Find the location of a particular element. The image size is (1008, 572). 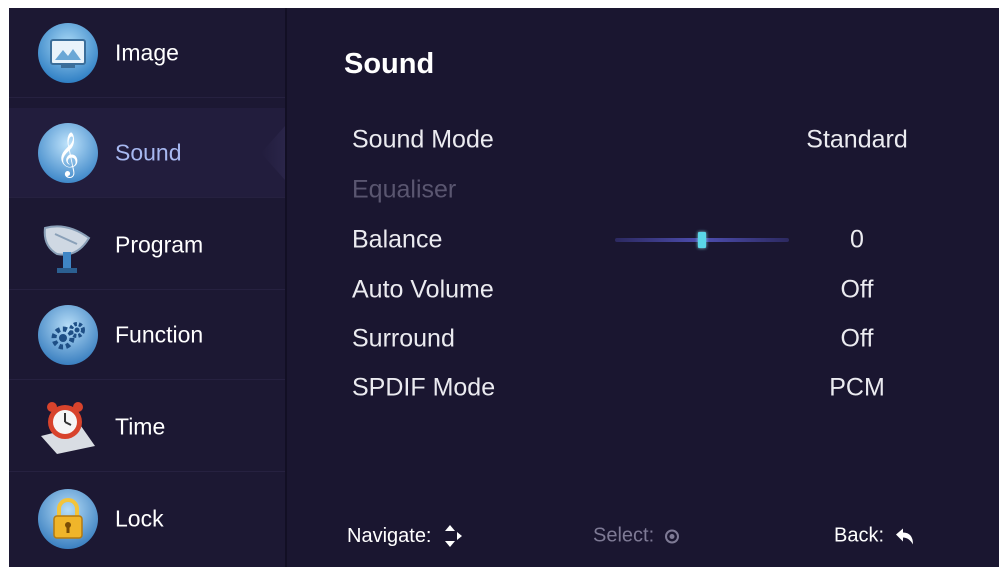

sidebar-item-label: Function is located at coordinates (159, 334).